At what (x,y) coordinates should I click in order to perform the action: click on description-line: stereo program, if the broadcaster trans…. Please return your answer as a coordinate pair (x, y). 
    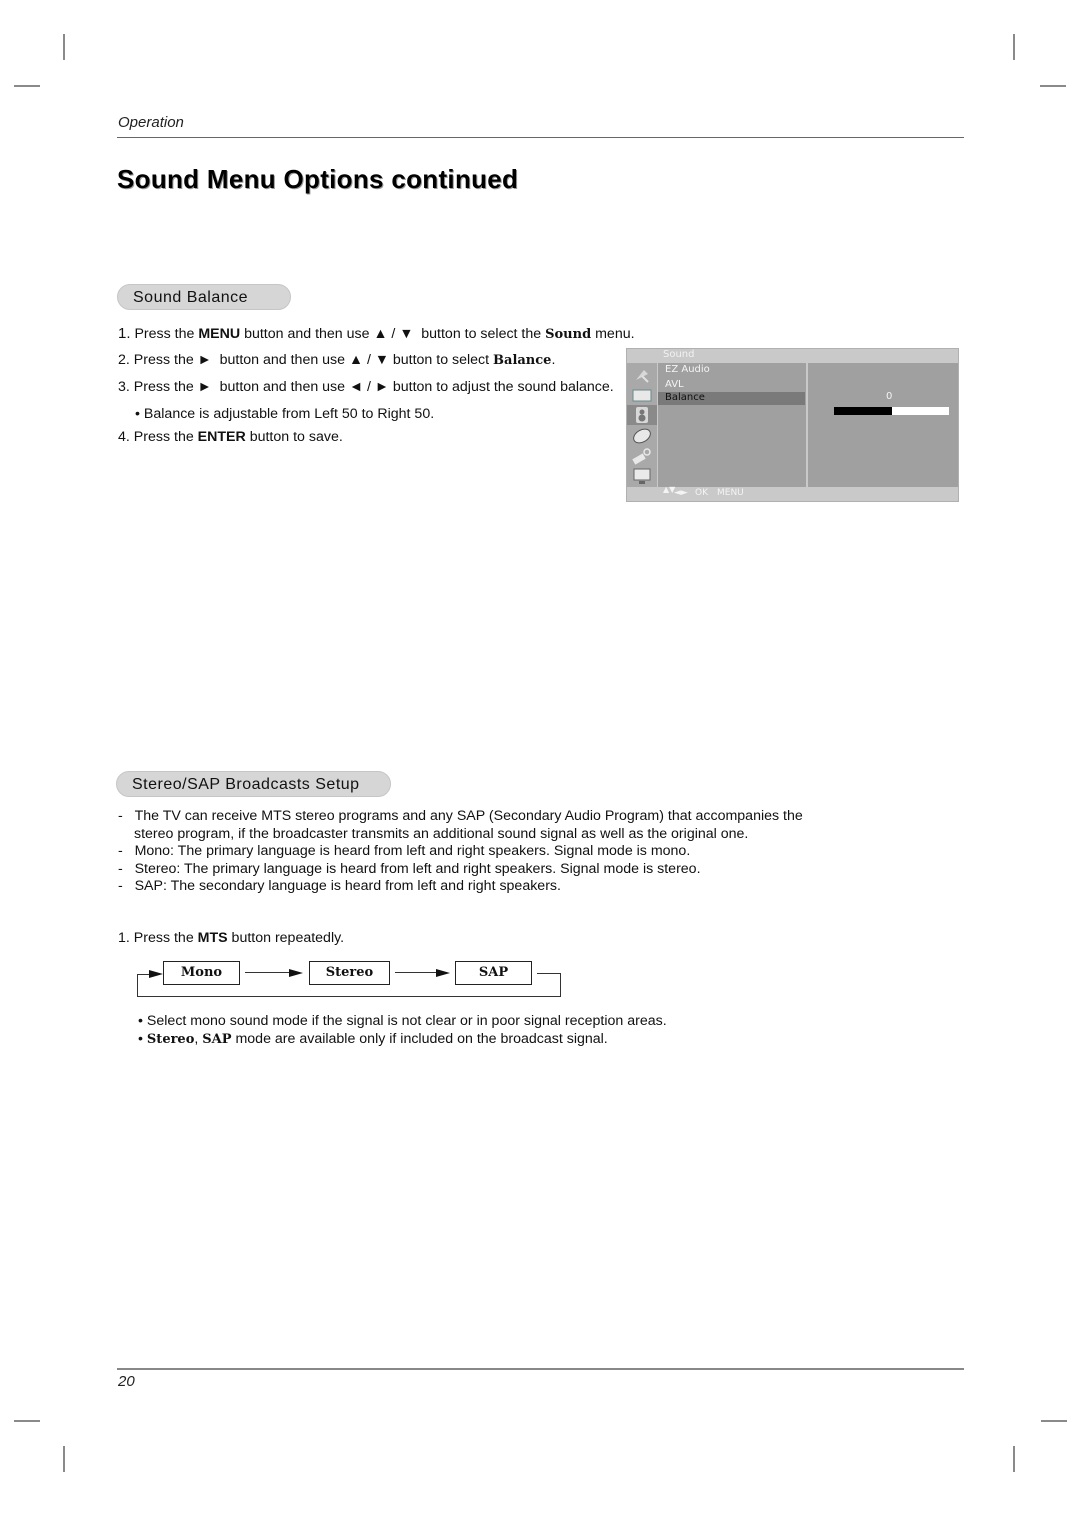
    Looking at the image, I should click on (441, 834).